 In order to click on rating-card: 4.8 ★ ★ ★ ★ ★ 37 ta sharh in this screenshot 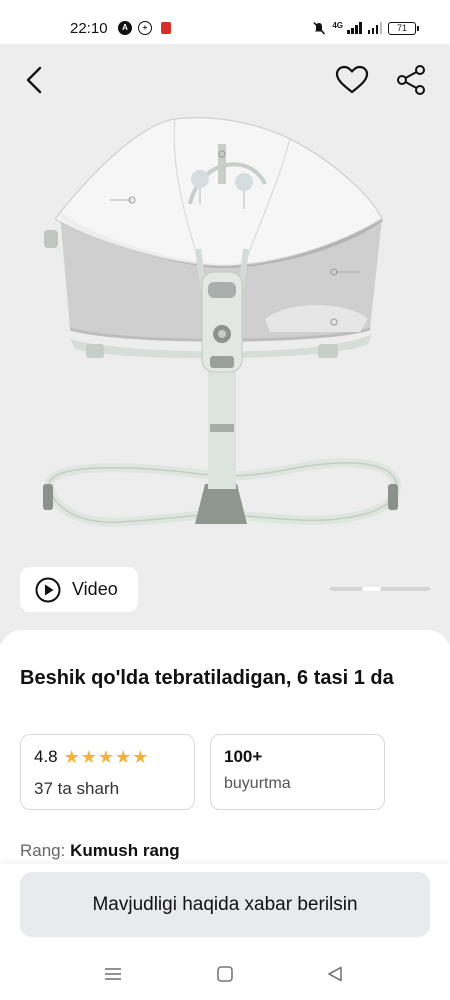, I will do `click(107, 772)`.